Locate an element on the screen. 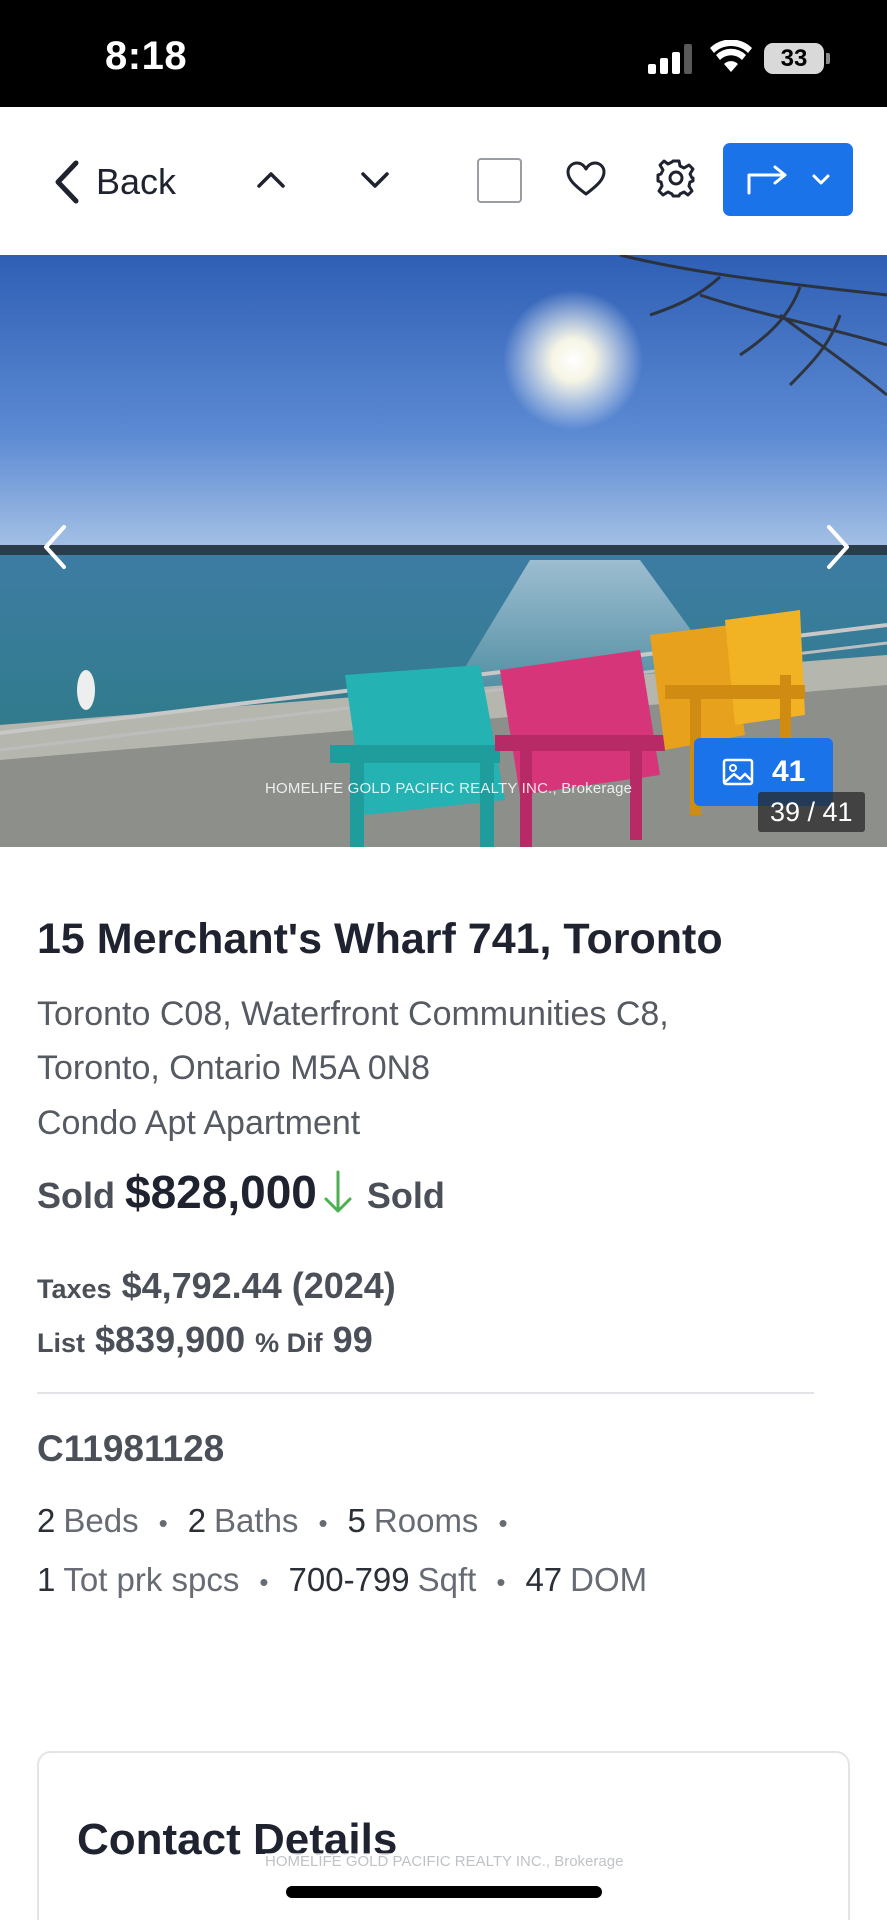  facts-row-1: 2 Beds • 2 Baths • 5 Rooms • is located at coordinates (282, 1521).